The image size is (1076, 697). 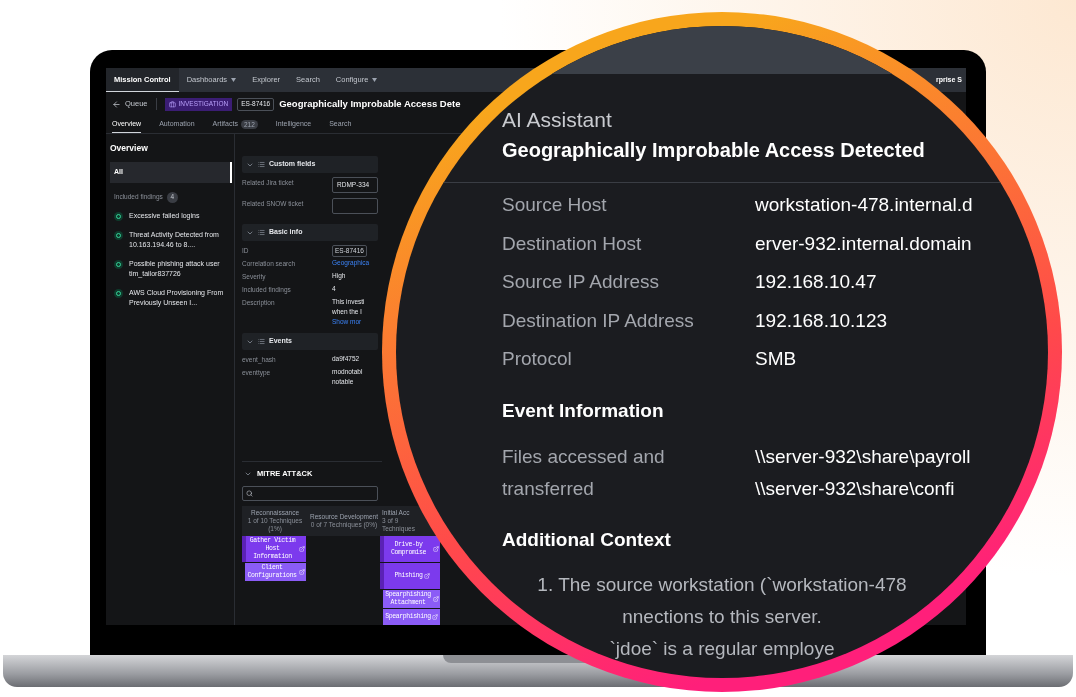 What do you see at coordinates (249, 493) in the screenshot?
I see `search-icon` at bounding box center [249, 493].